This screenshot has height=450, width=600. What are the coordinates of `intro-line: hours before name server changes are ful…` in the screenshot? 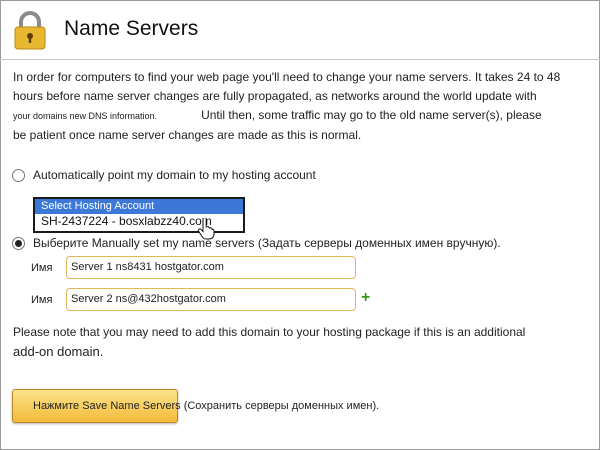 It's located at (275, 96).